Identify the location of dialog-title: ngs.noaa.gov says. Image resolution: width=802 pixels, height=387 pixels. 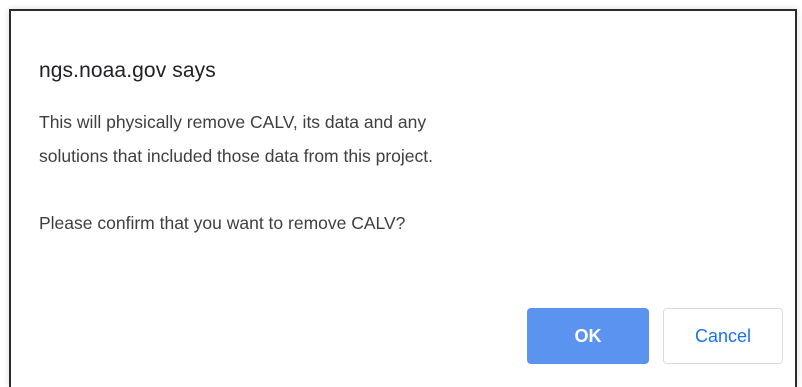
(127, 70).